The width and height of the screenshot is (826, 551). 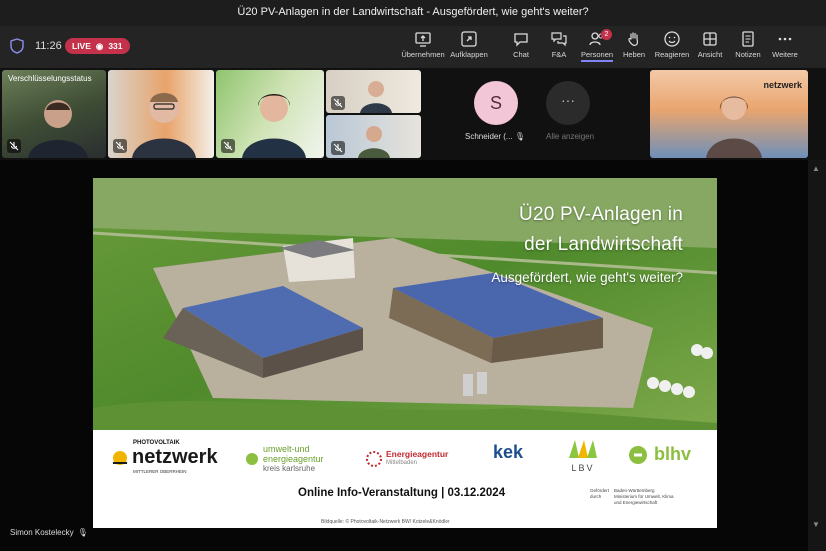 I want to click on show-all-label: Alle anzeigen, so click(x=570, y=136).